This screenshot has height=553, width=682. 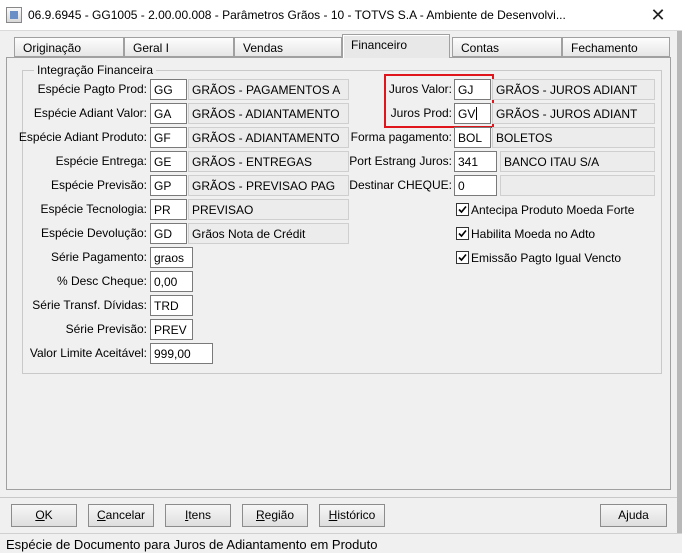 What do you see at coordinates (125, 515) in the screenshot?
I see `cancelar-label: ancelar` at bounding box center [125, 515].